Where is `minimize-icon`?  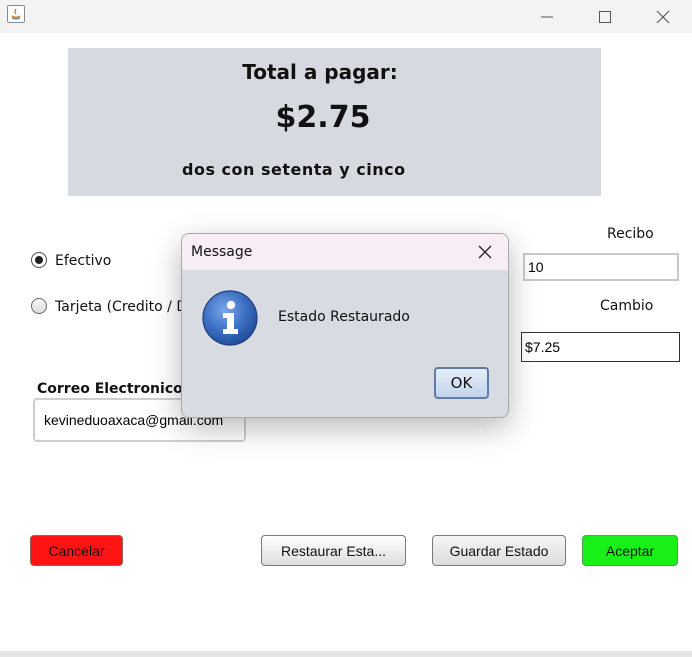
minimize-icon is located at coordinates (547, 16).